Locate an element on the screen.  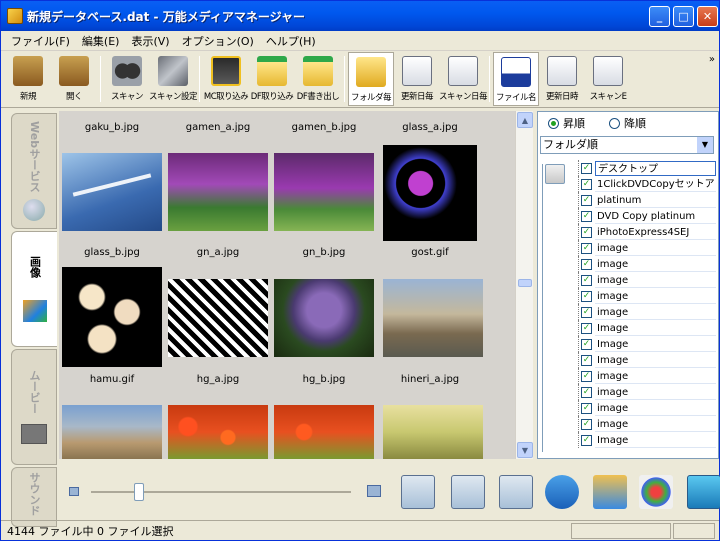
thumbnail-caption: gamen_b.jpg is located at coordinates (324, 128).